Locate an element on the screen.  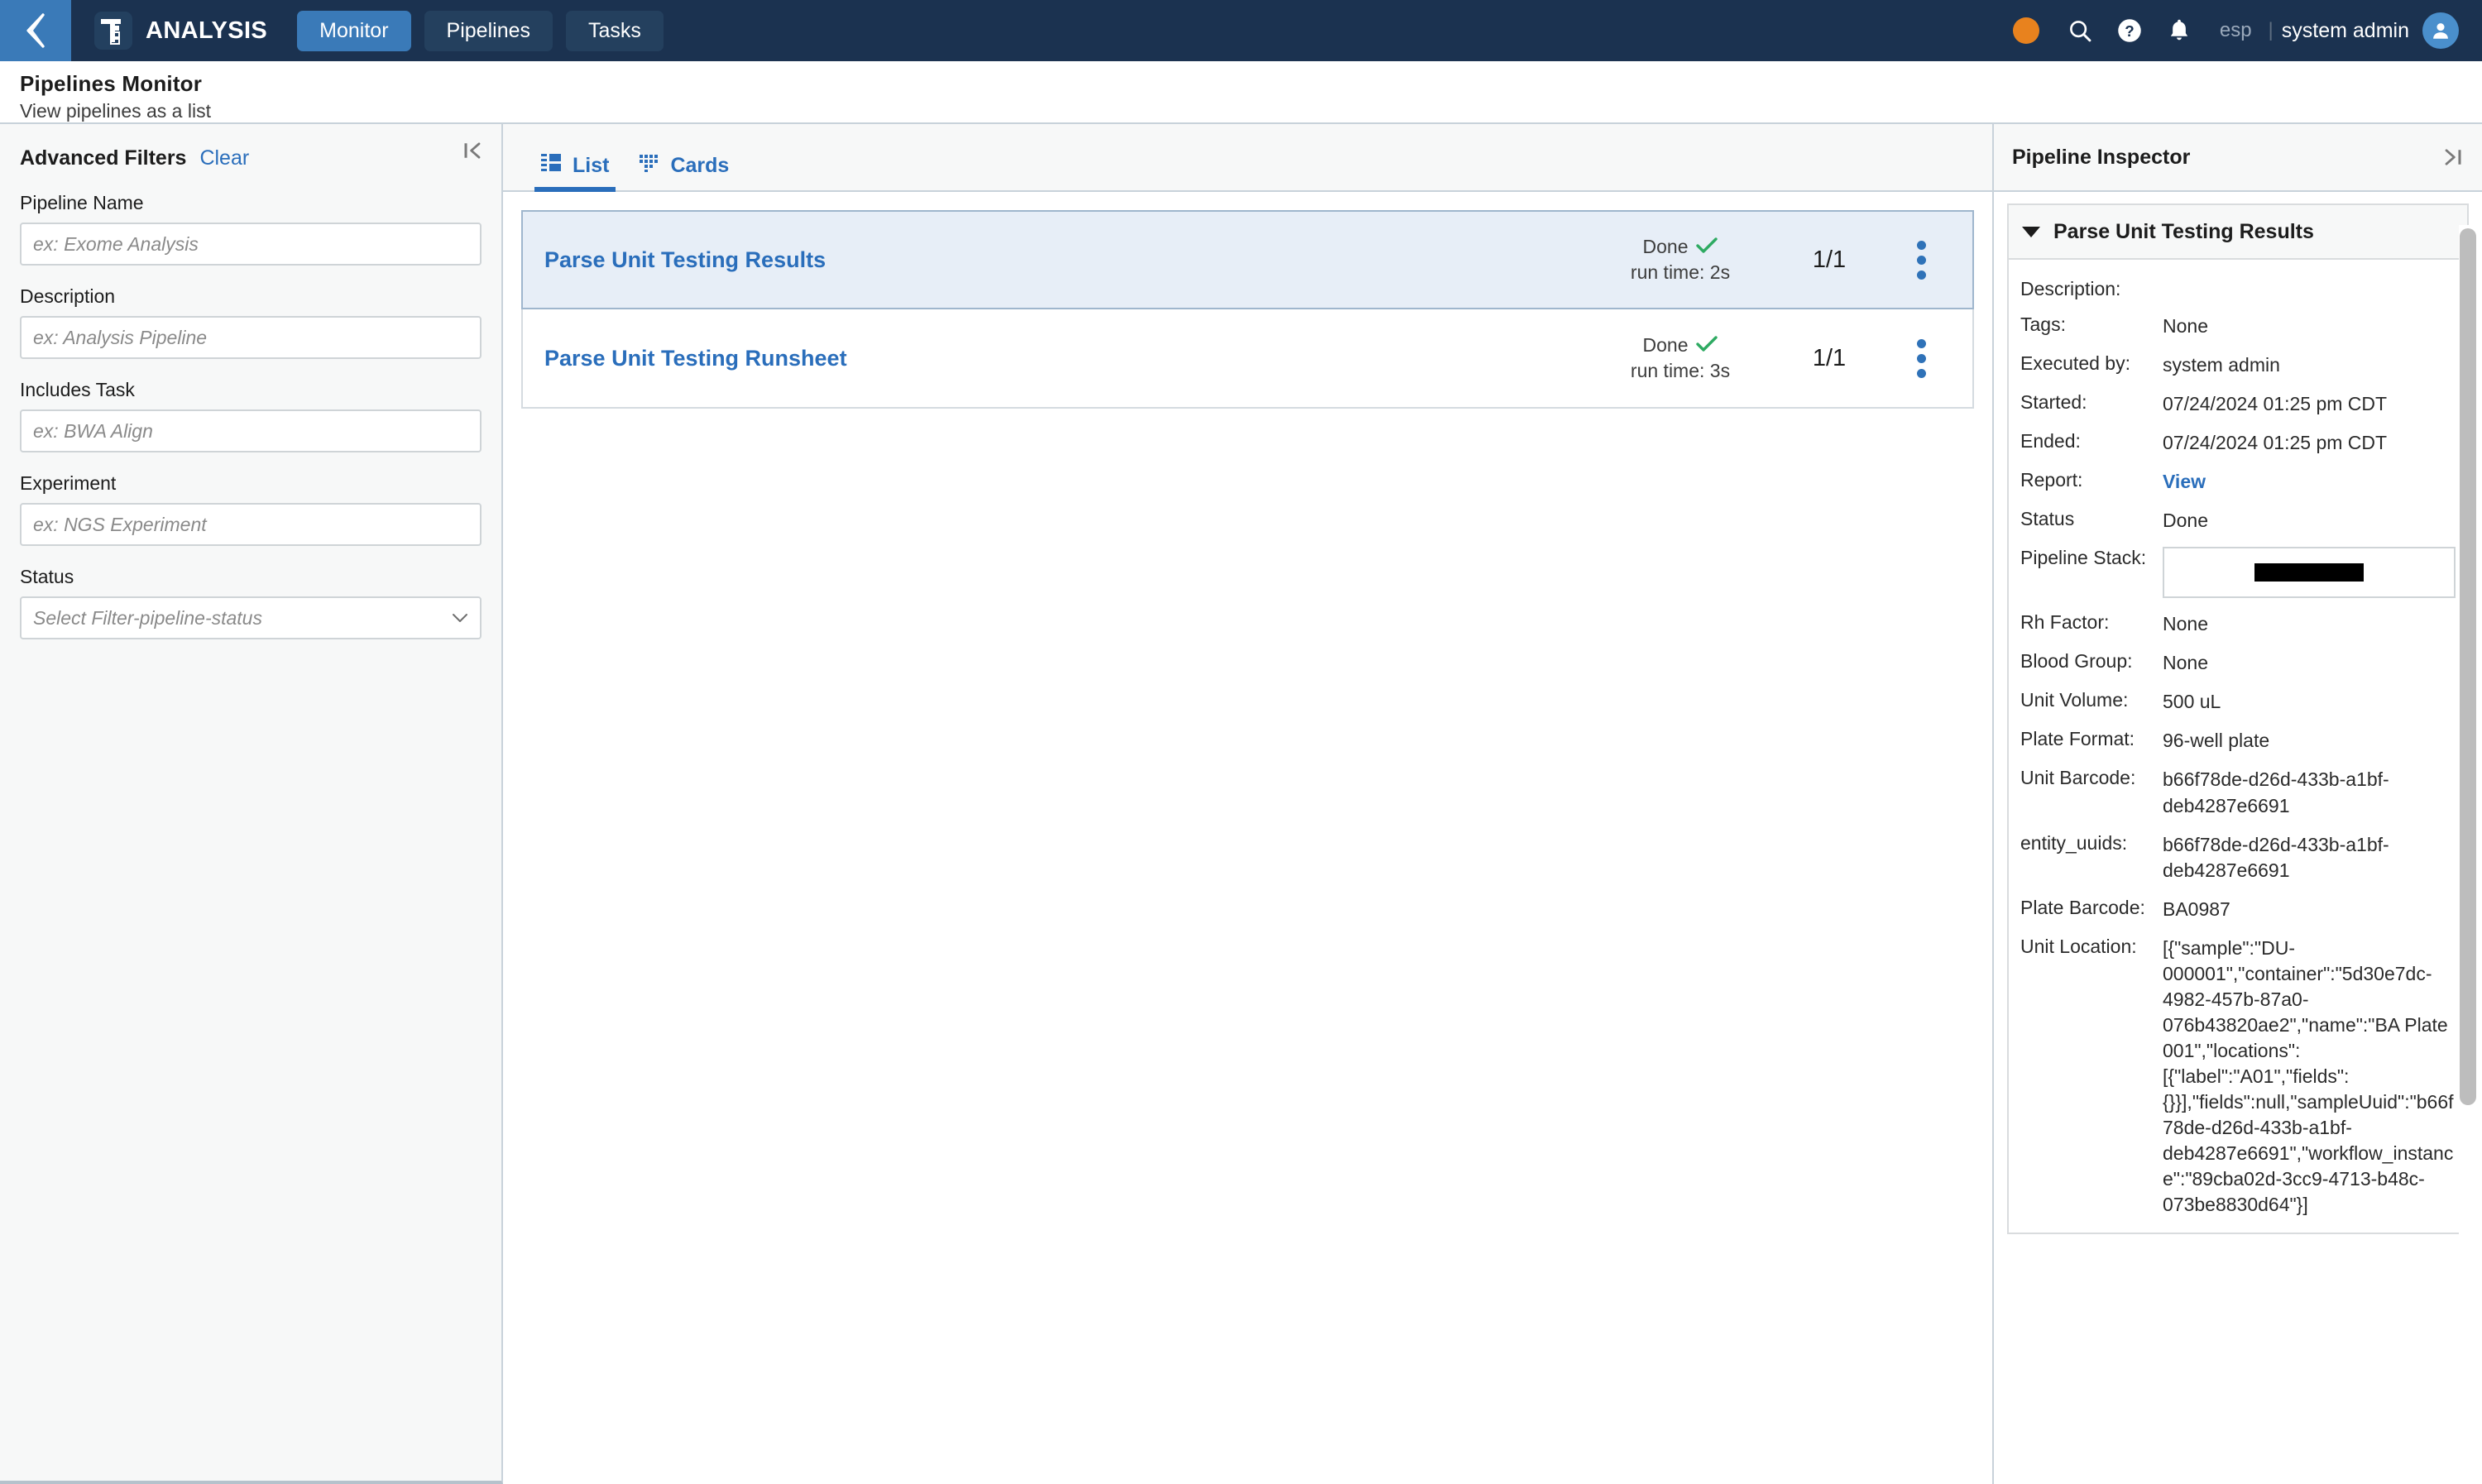
caret-down-icon is located at coordinates (2031, 231).